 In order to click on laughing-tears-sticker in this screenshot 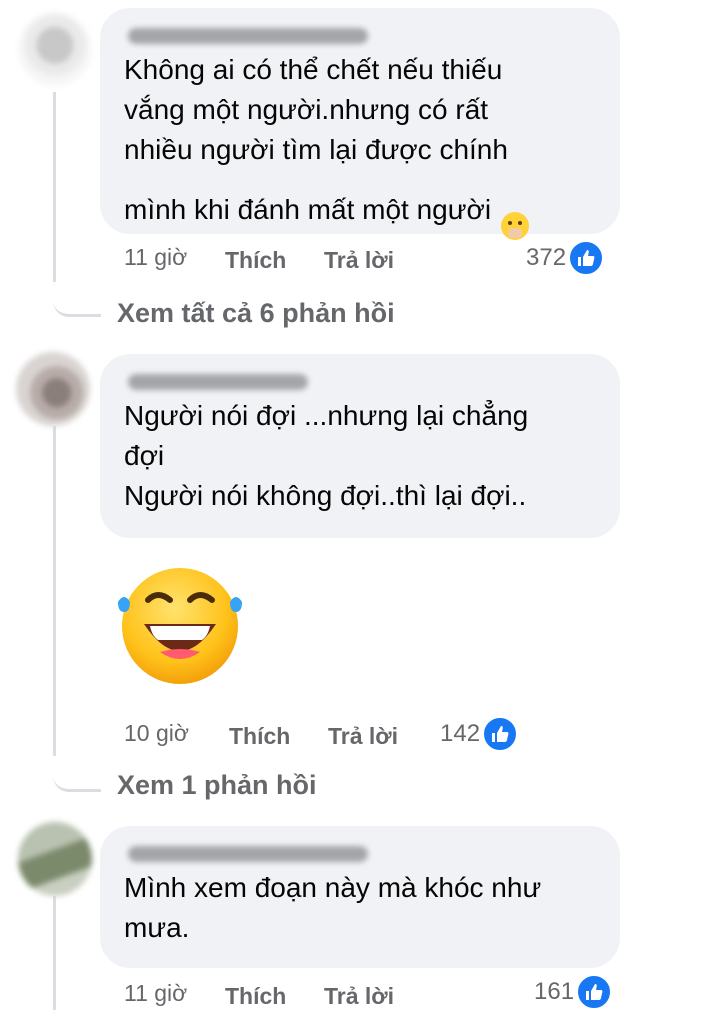, I will do `click(180, 628)`.